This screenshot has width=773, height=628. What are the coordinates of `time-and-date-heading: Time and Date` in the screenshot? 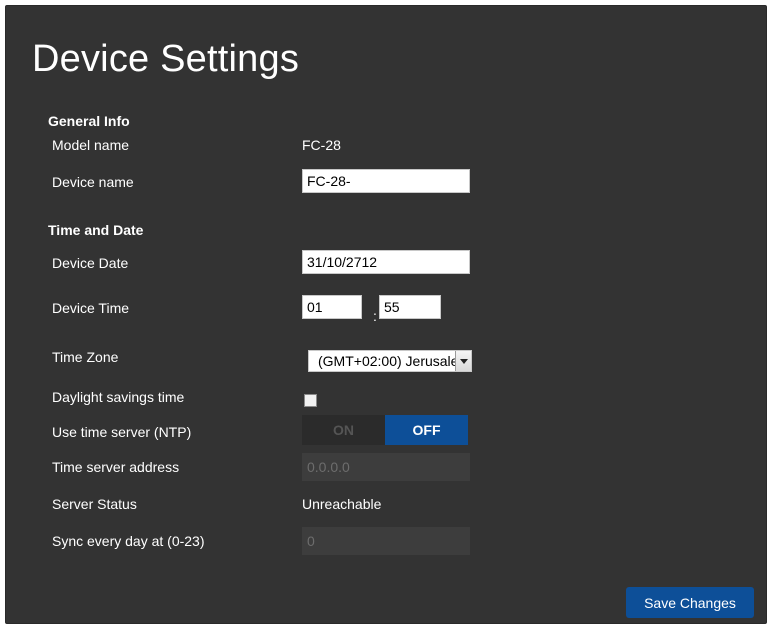 It's located at (96, 230).